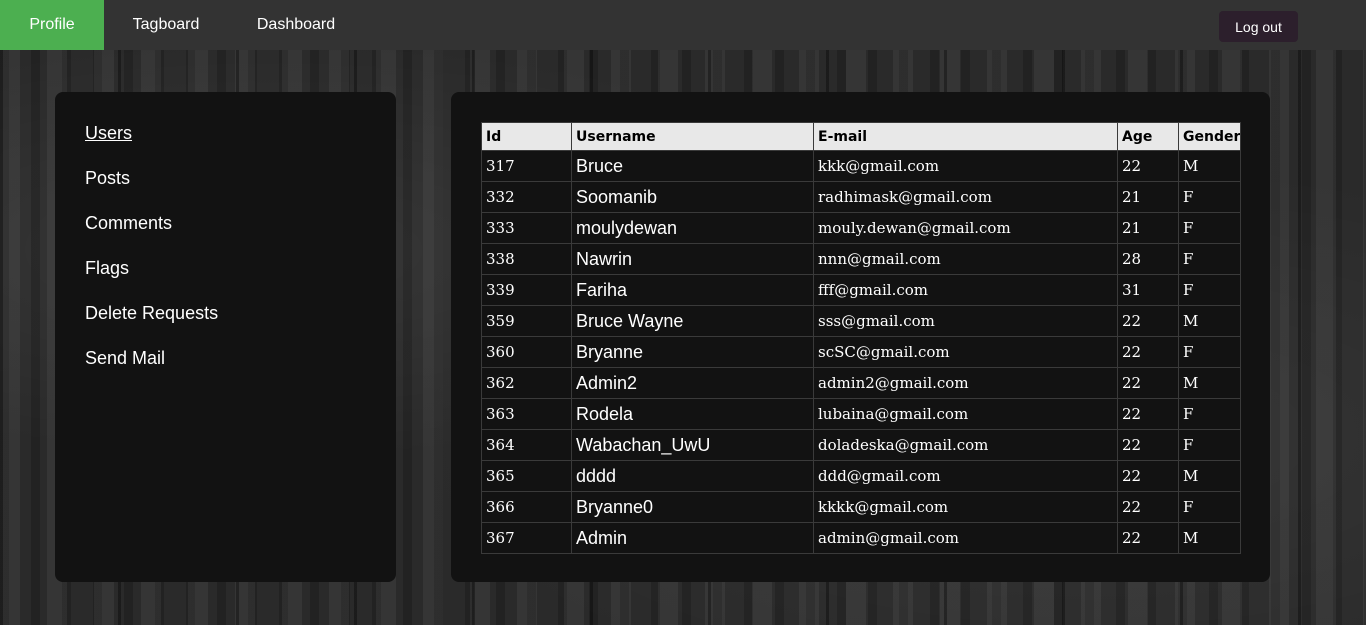  What do you see at coordinates (692, 228) in the screenshot?
I see `cell-username: moulydewan` at bounding box center [692, 228].